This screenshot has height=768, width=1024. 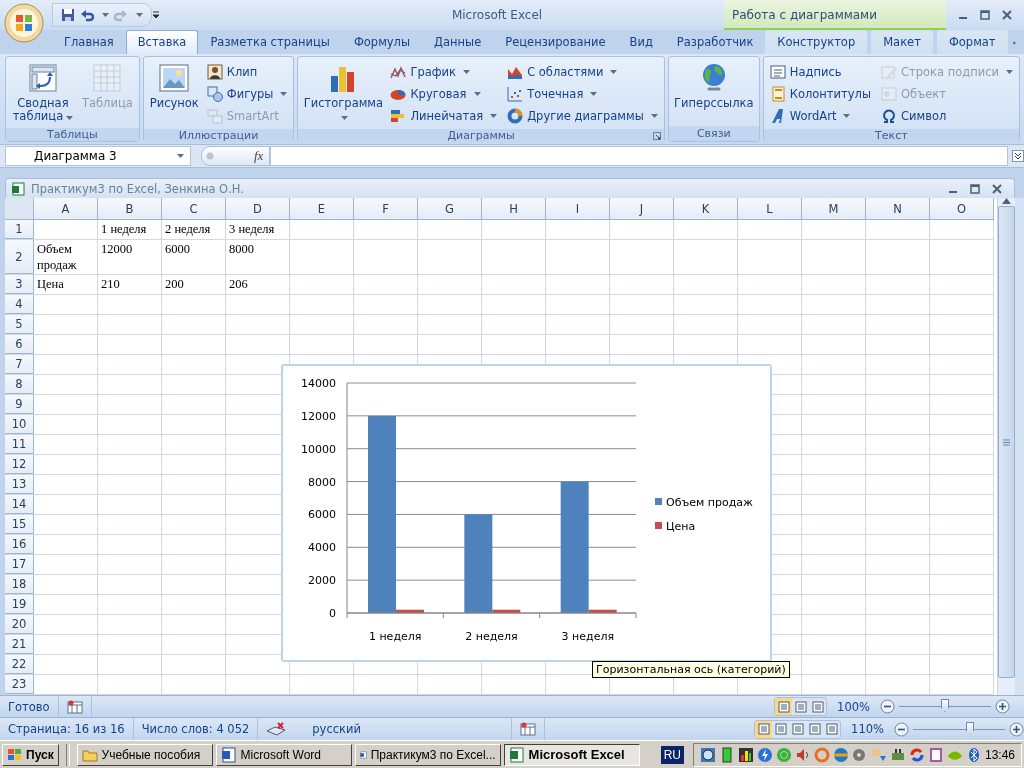 I want to click on column-header: A, so click(x=66, y=209).